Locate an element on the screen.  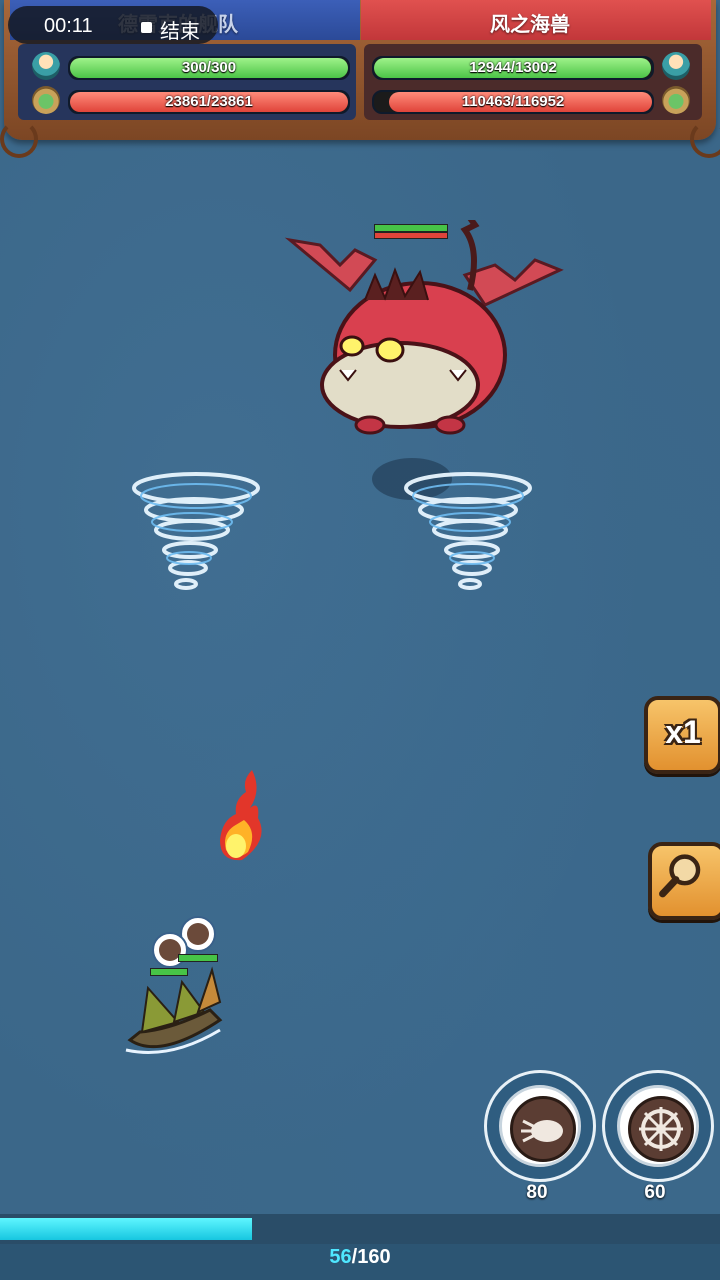
player-ship is located at coordinates (175, 1010).